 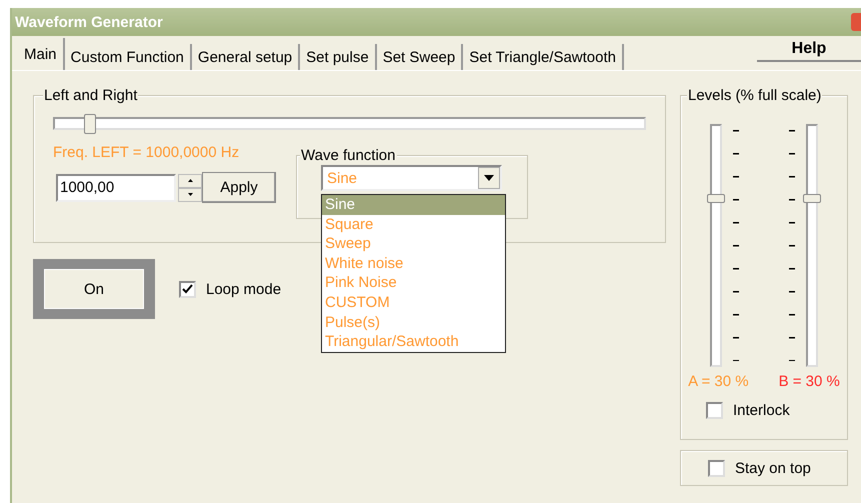 What do you see at coordinates (718, 381) in the screenshot?
I see `level-reading: A = 30 %` at bounding box center [718, 381].